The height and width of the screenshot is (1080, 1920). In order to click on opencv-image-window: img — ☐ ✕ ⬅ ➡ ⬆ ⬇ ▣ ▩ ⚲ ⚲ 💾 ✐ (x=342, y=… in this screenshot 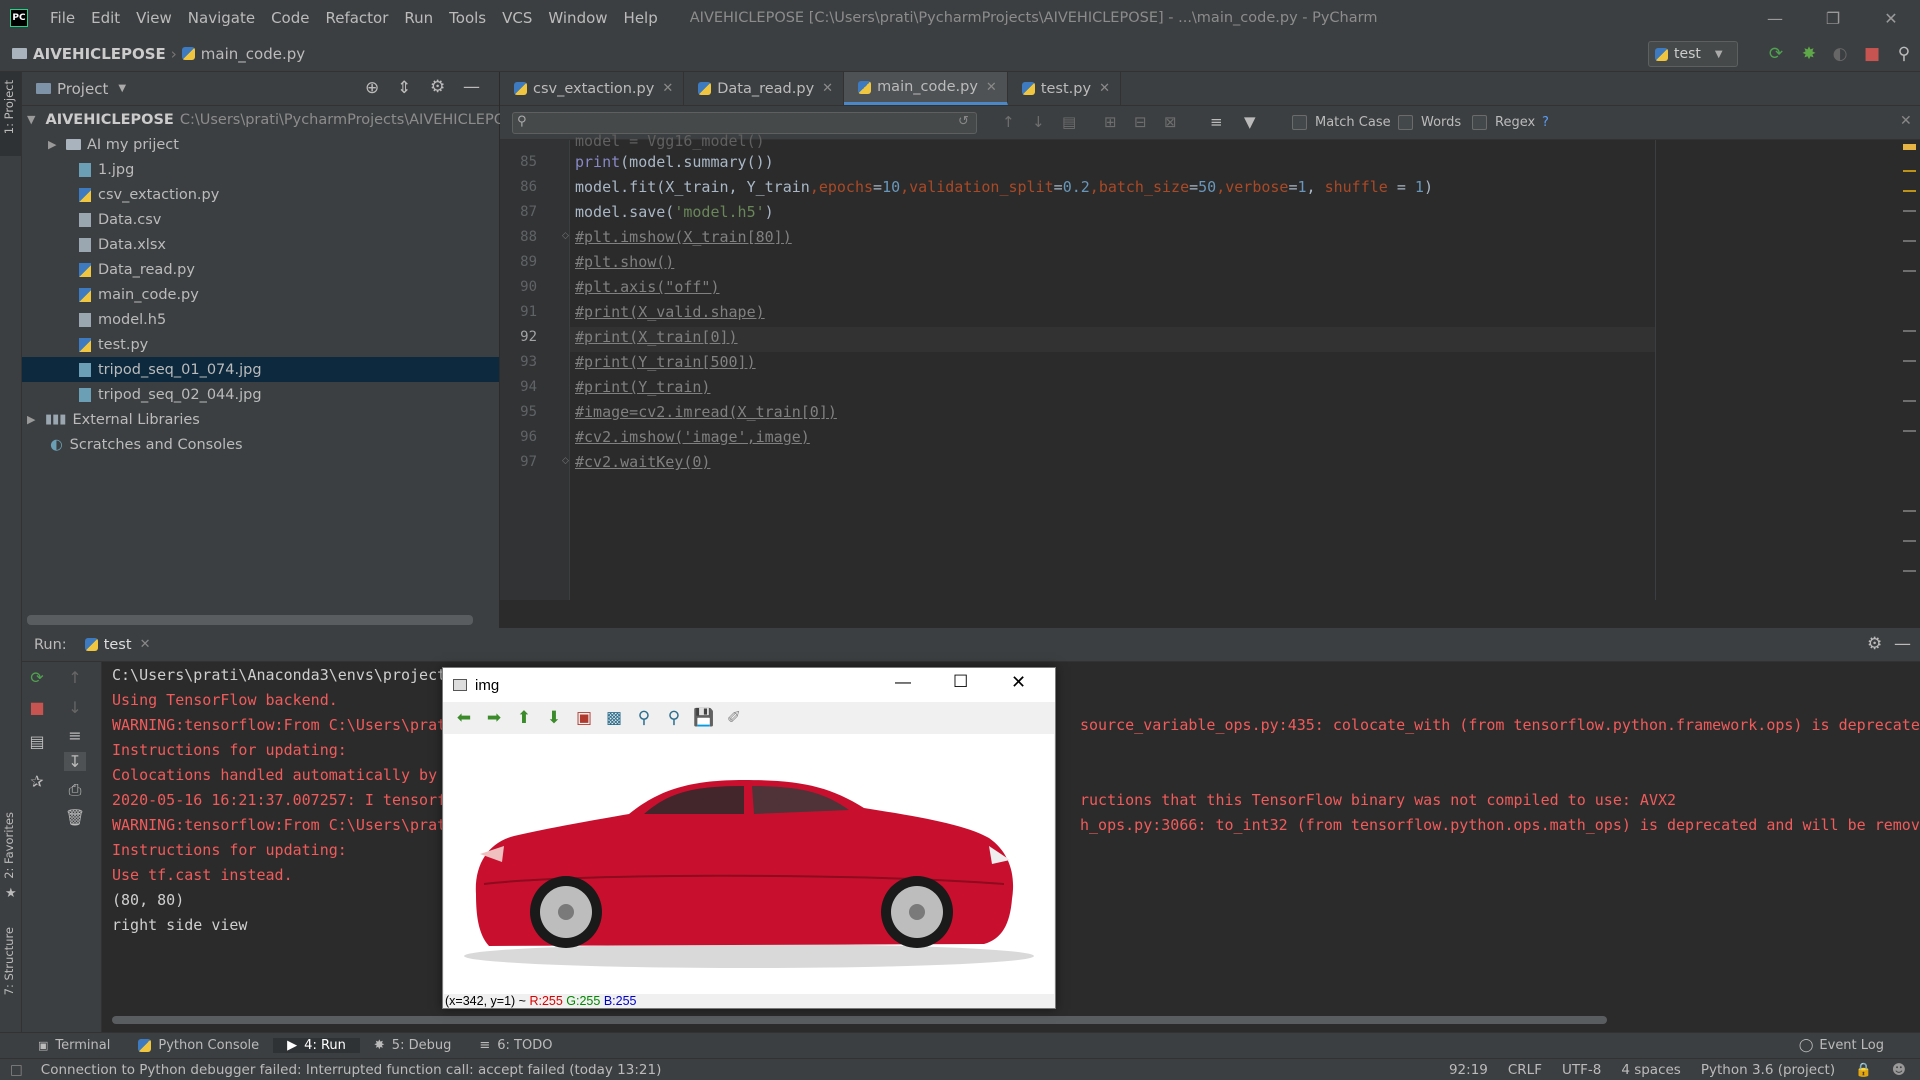, I will do `click(749, 838)`.